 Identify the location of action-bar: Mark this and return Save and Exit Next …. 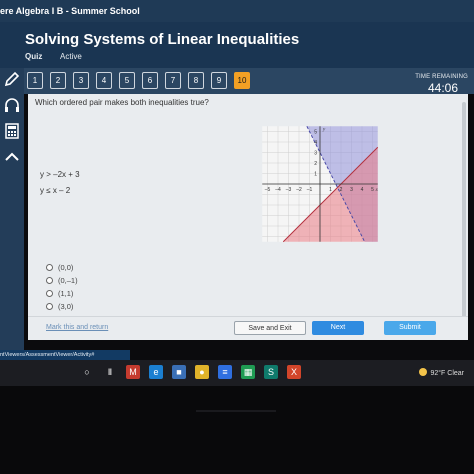
(248, 328).